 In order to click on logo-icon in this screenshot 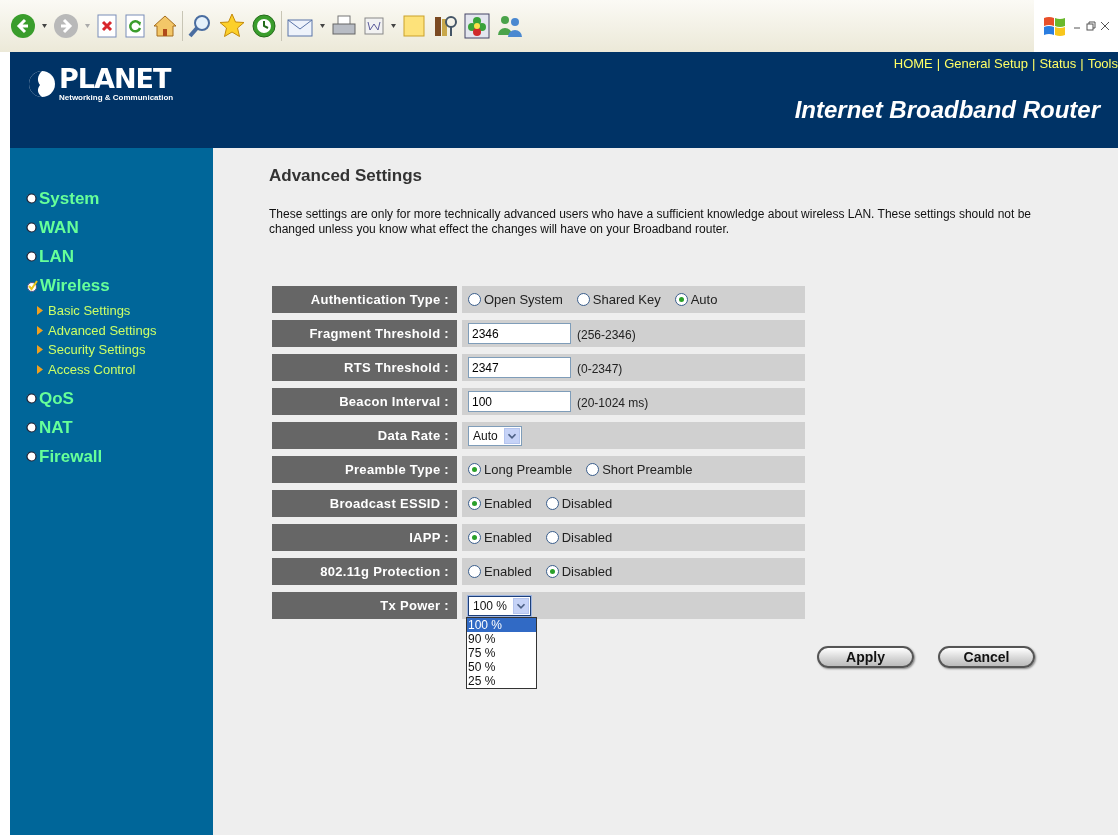, I will do `click(42, 84)`.